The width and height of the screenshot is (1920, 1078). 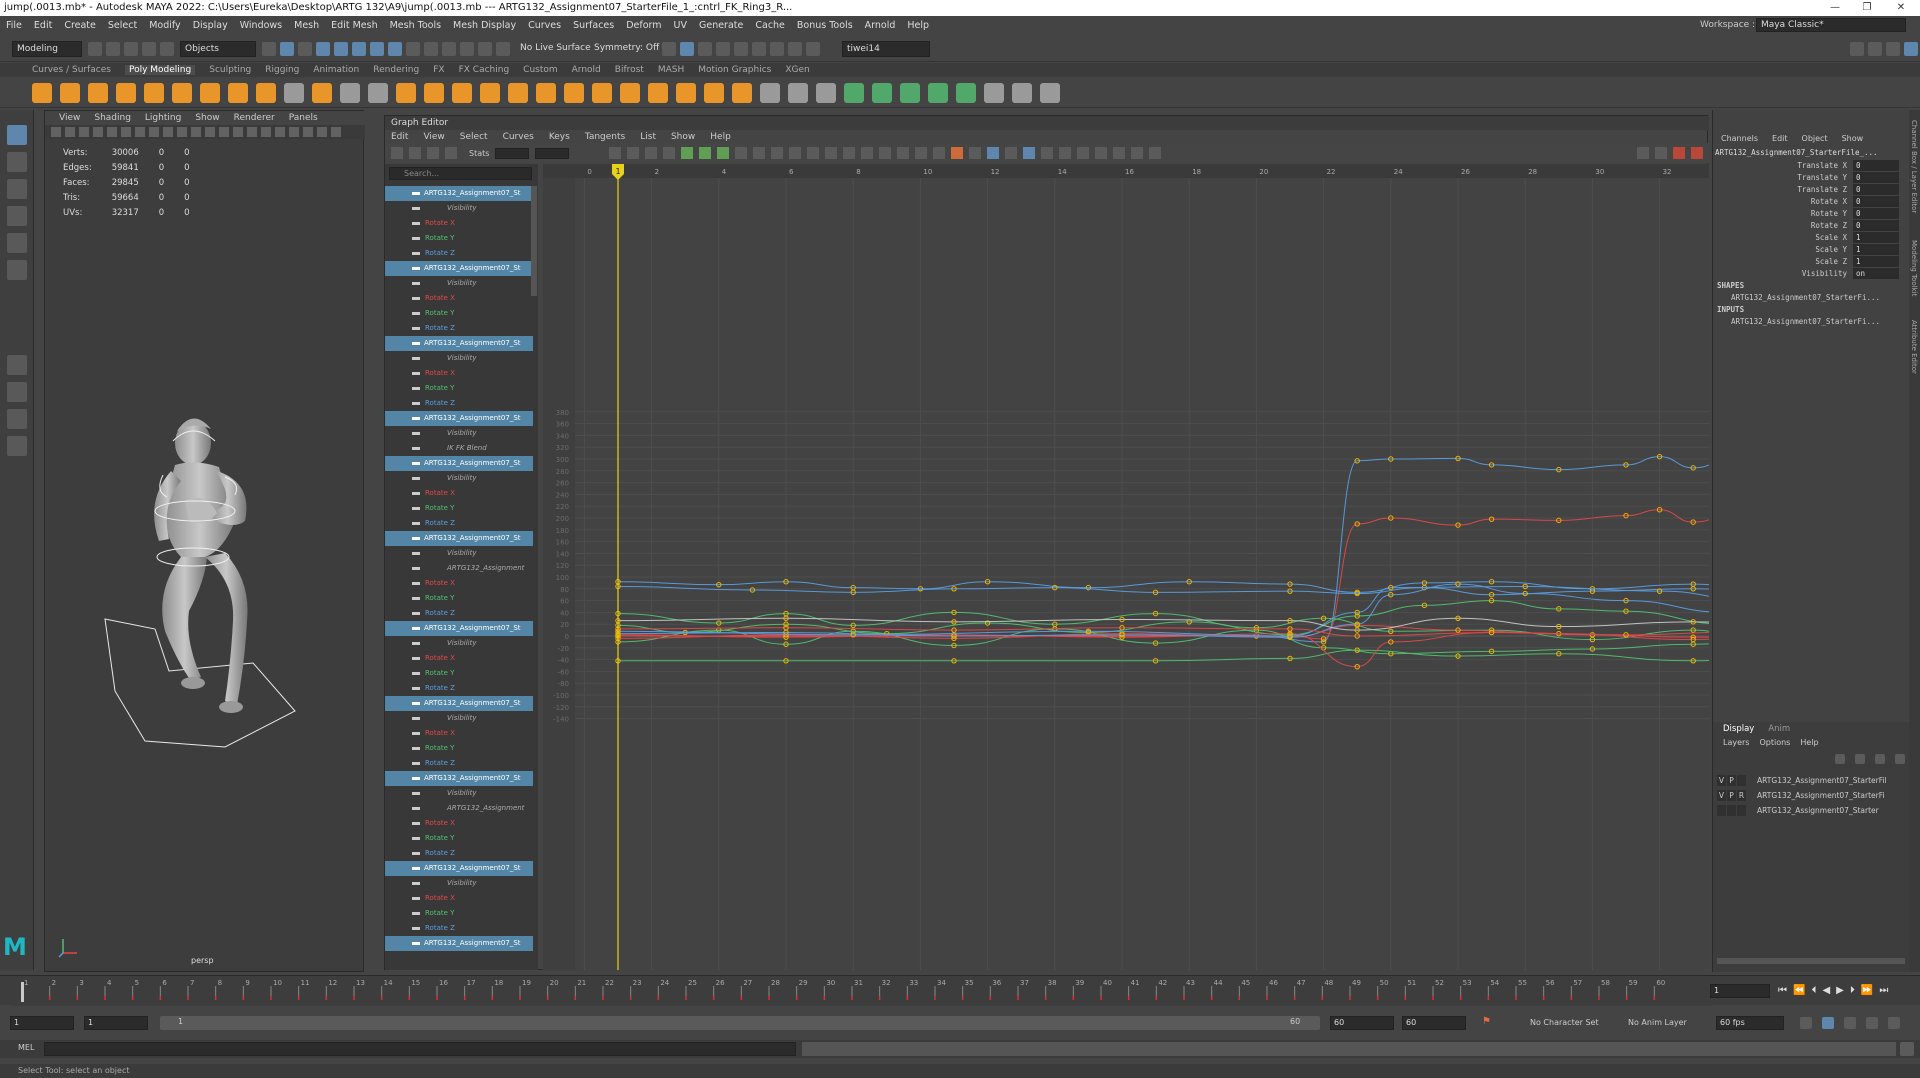 What do you see at coordinates (80, 25) in the screenshot?
I see `menu-create: Create` at bounding box center [80, 25].